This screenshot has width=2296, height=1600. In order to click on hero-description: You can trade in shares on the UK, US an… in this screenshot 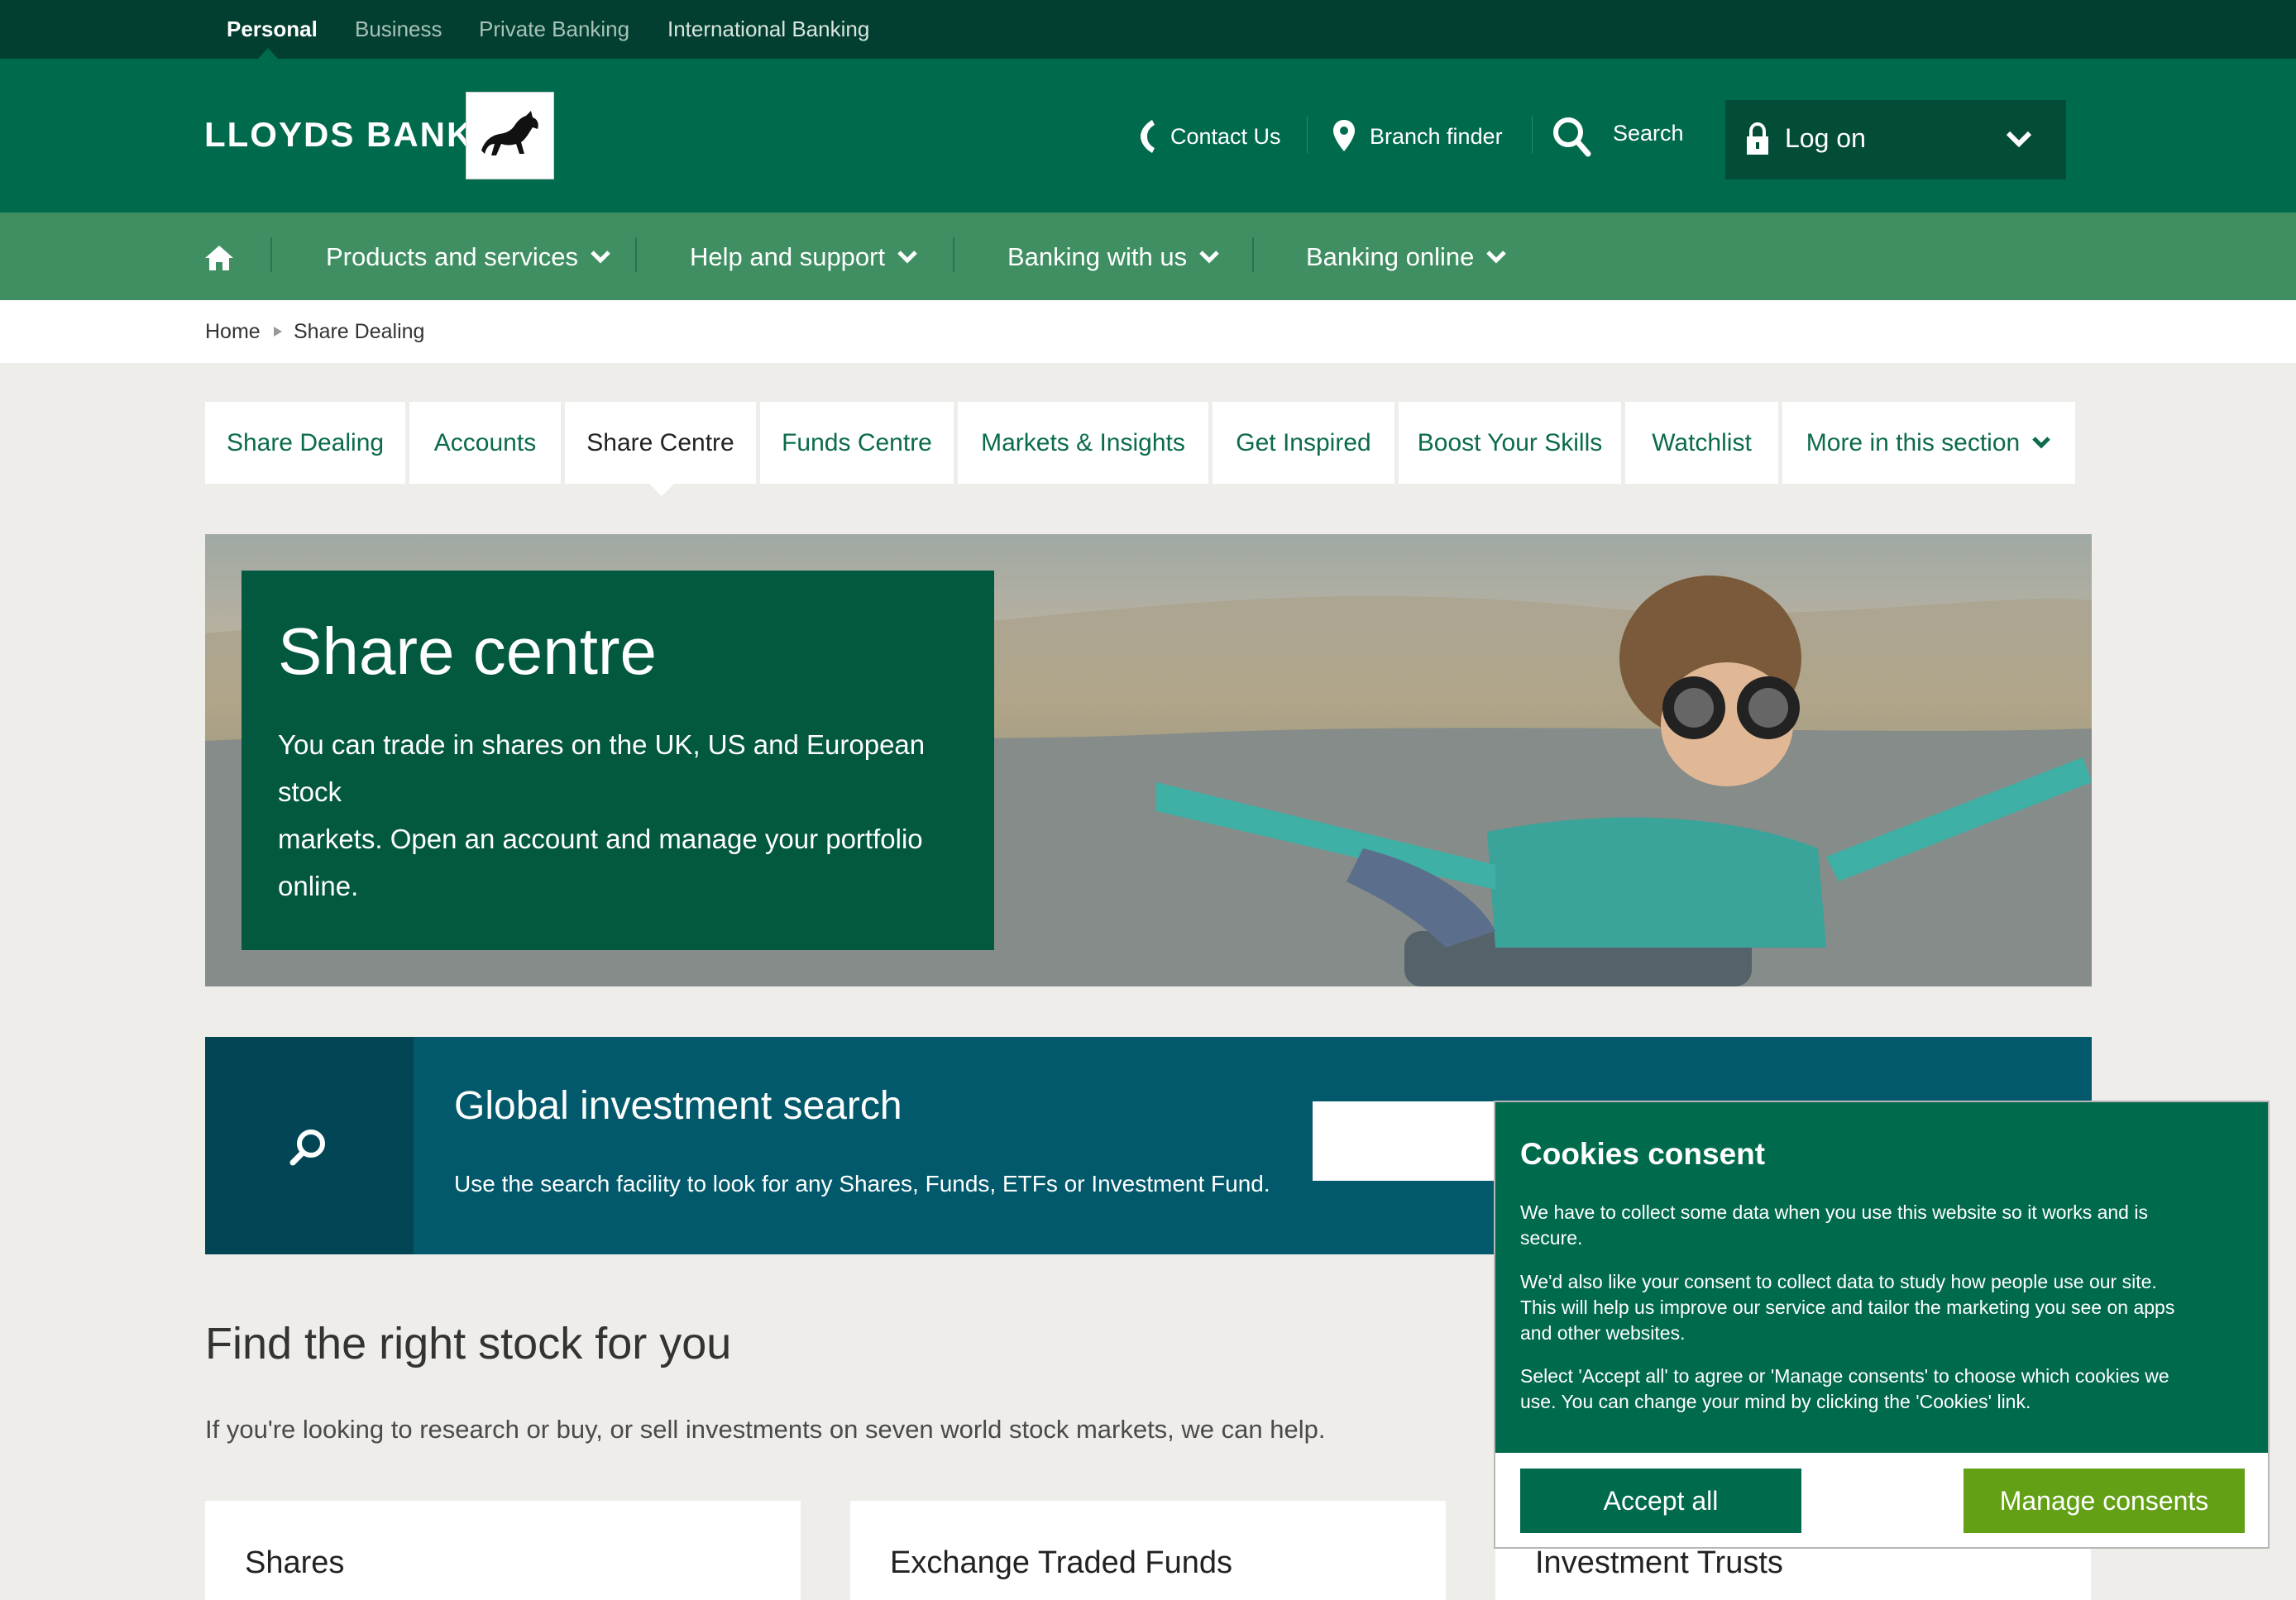, I will do `click(636, 815)`.